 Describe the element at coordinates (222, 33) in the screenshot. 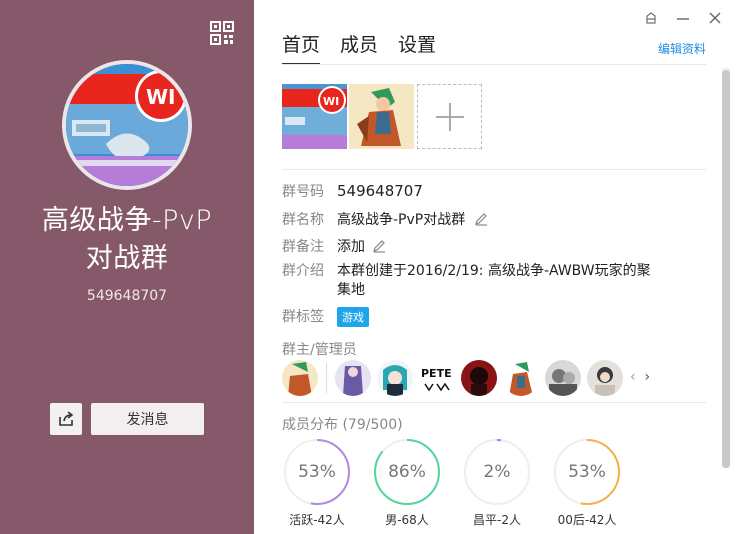

I see `qr-code-icon` at that location.